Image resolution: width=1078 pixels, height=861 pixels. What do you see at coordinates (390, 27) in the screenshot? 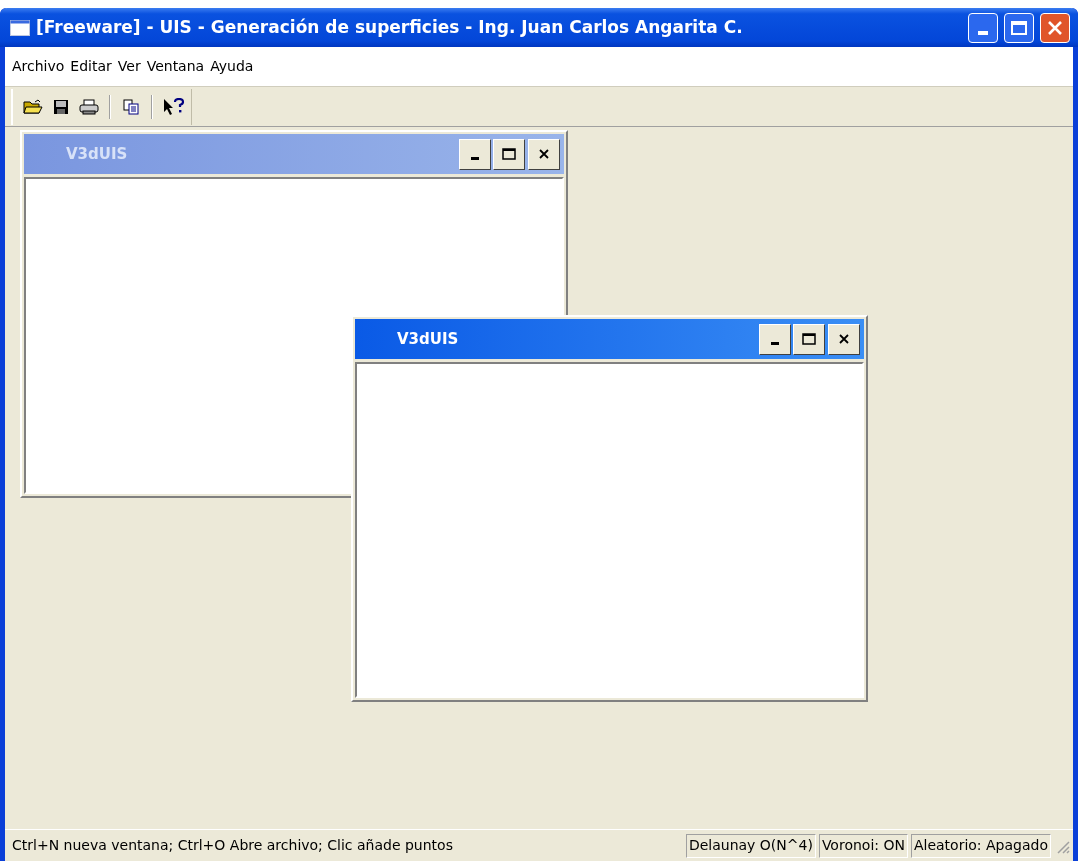
I see `window-title: [Freeware] - UIS - Generación de superficies - Ing. Juan Carlos Angarita C.` at bounding box center [390, 27].